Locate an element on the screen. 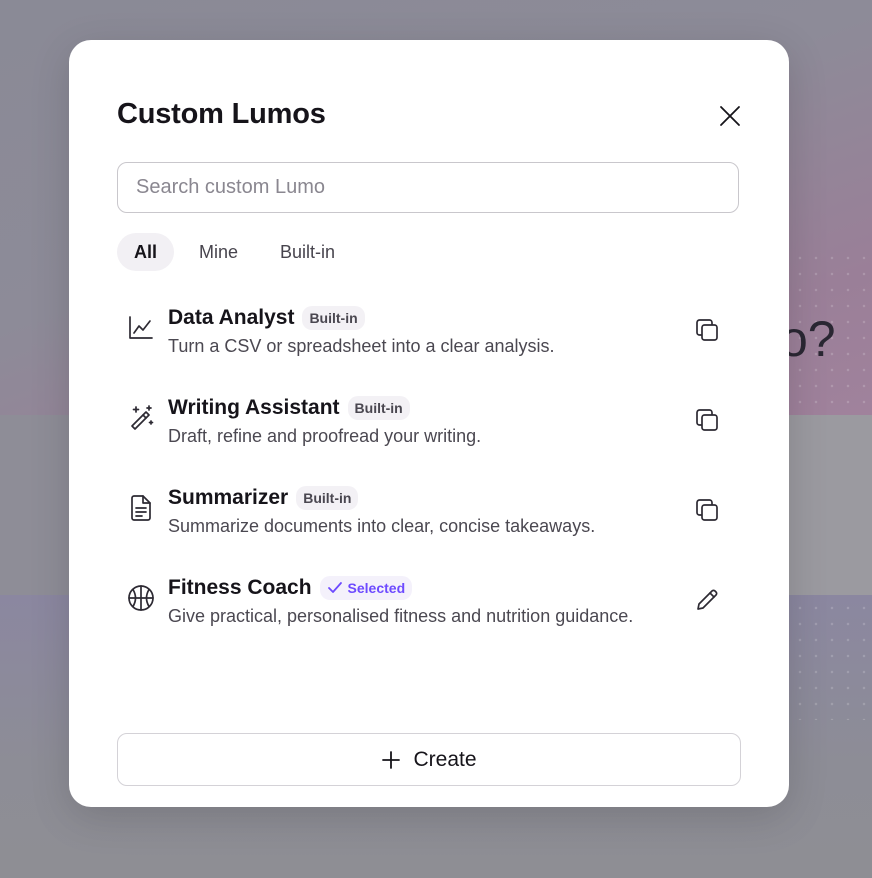 The height and width of the screenshot is (878, 872). tab-built-in: Built-in is located at coordinates (307, 252).